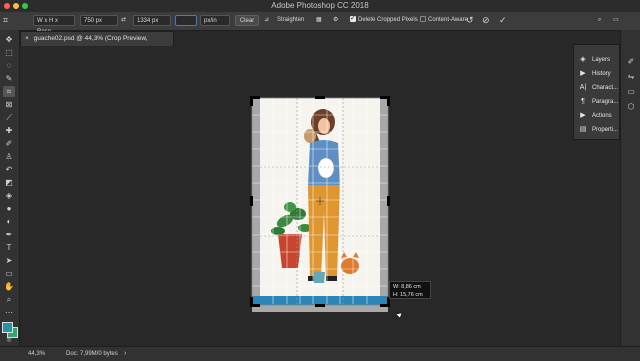 The image size is (640, 361). I want to click on quick-mask-icon: ◎, so click(9, 340).